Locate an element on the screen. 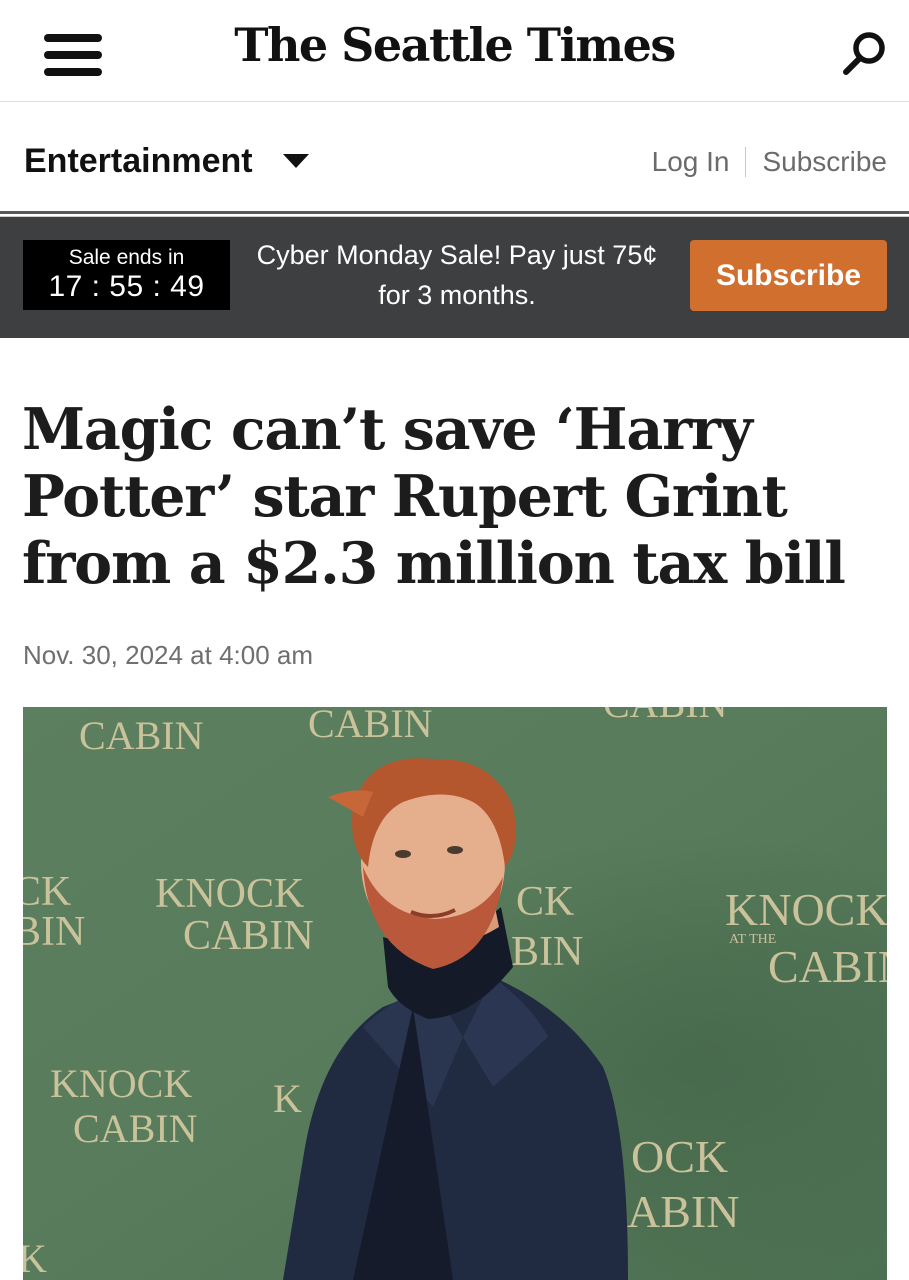  masthead: The Seattle Times is located at coordinates (454, 51).